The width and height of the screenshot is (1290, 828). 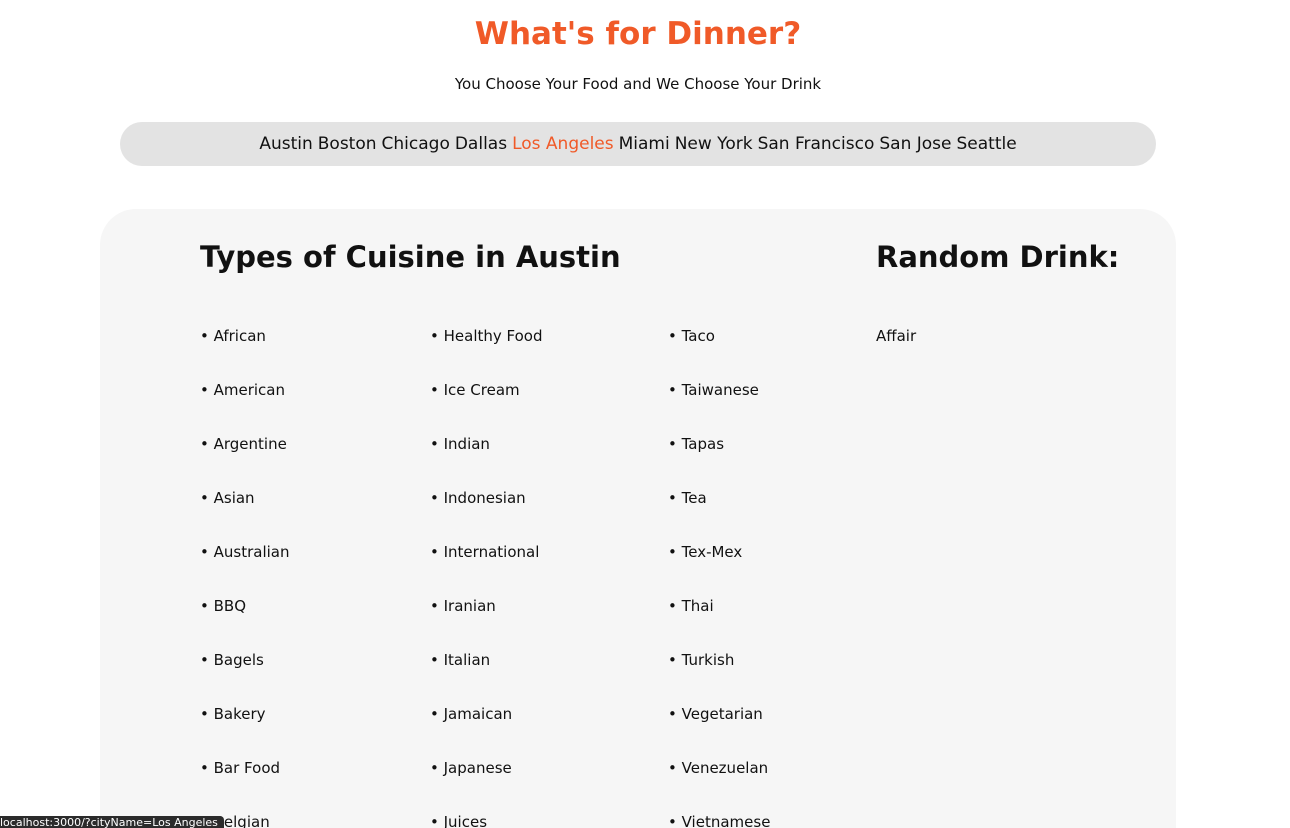 What do you see at coordinates (638, 34) in the screenshot?
I see `site-title: What's for Dinner?` at bounding box center [638, 34].